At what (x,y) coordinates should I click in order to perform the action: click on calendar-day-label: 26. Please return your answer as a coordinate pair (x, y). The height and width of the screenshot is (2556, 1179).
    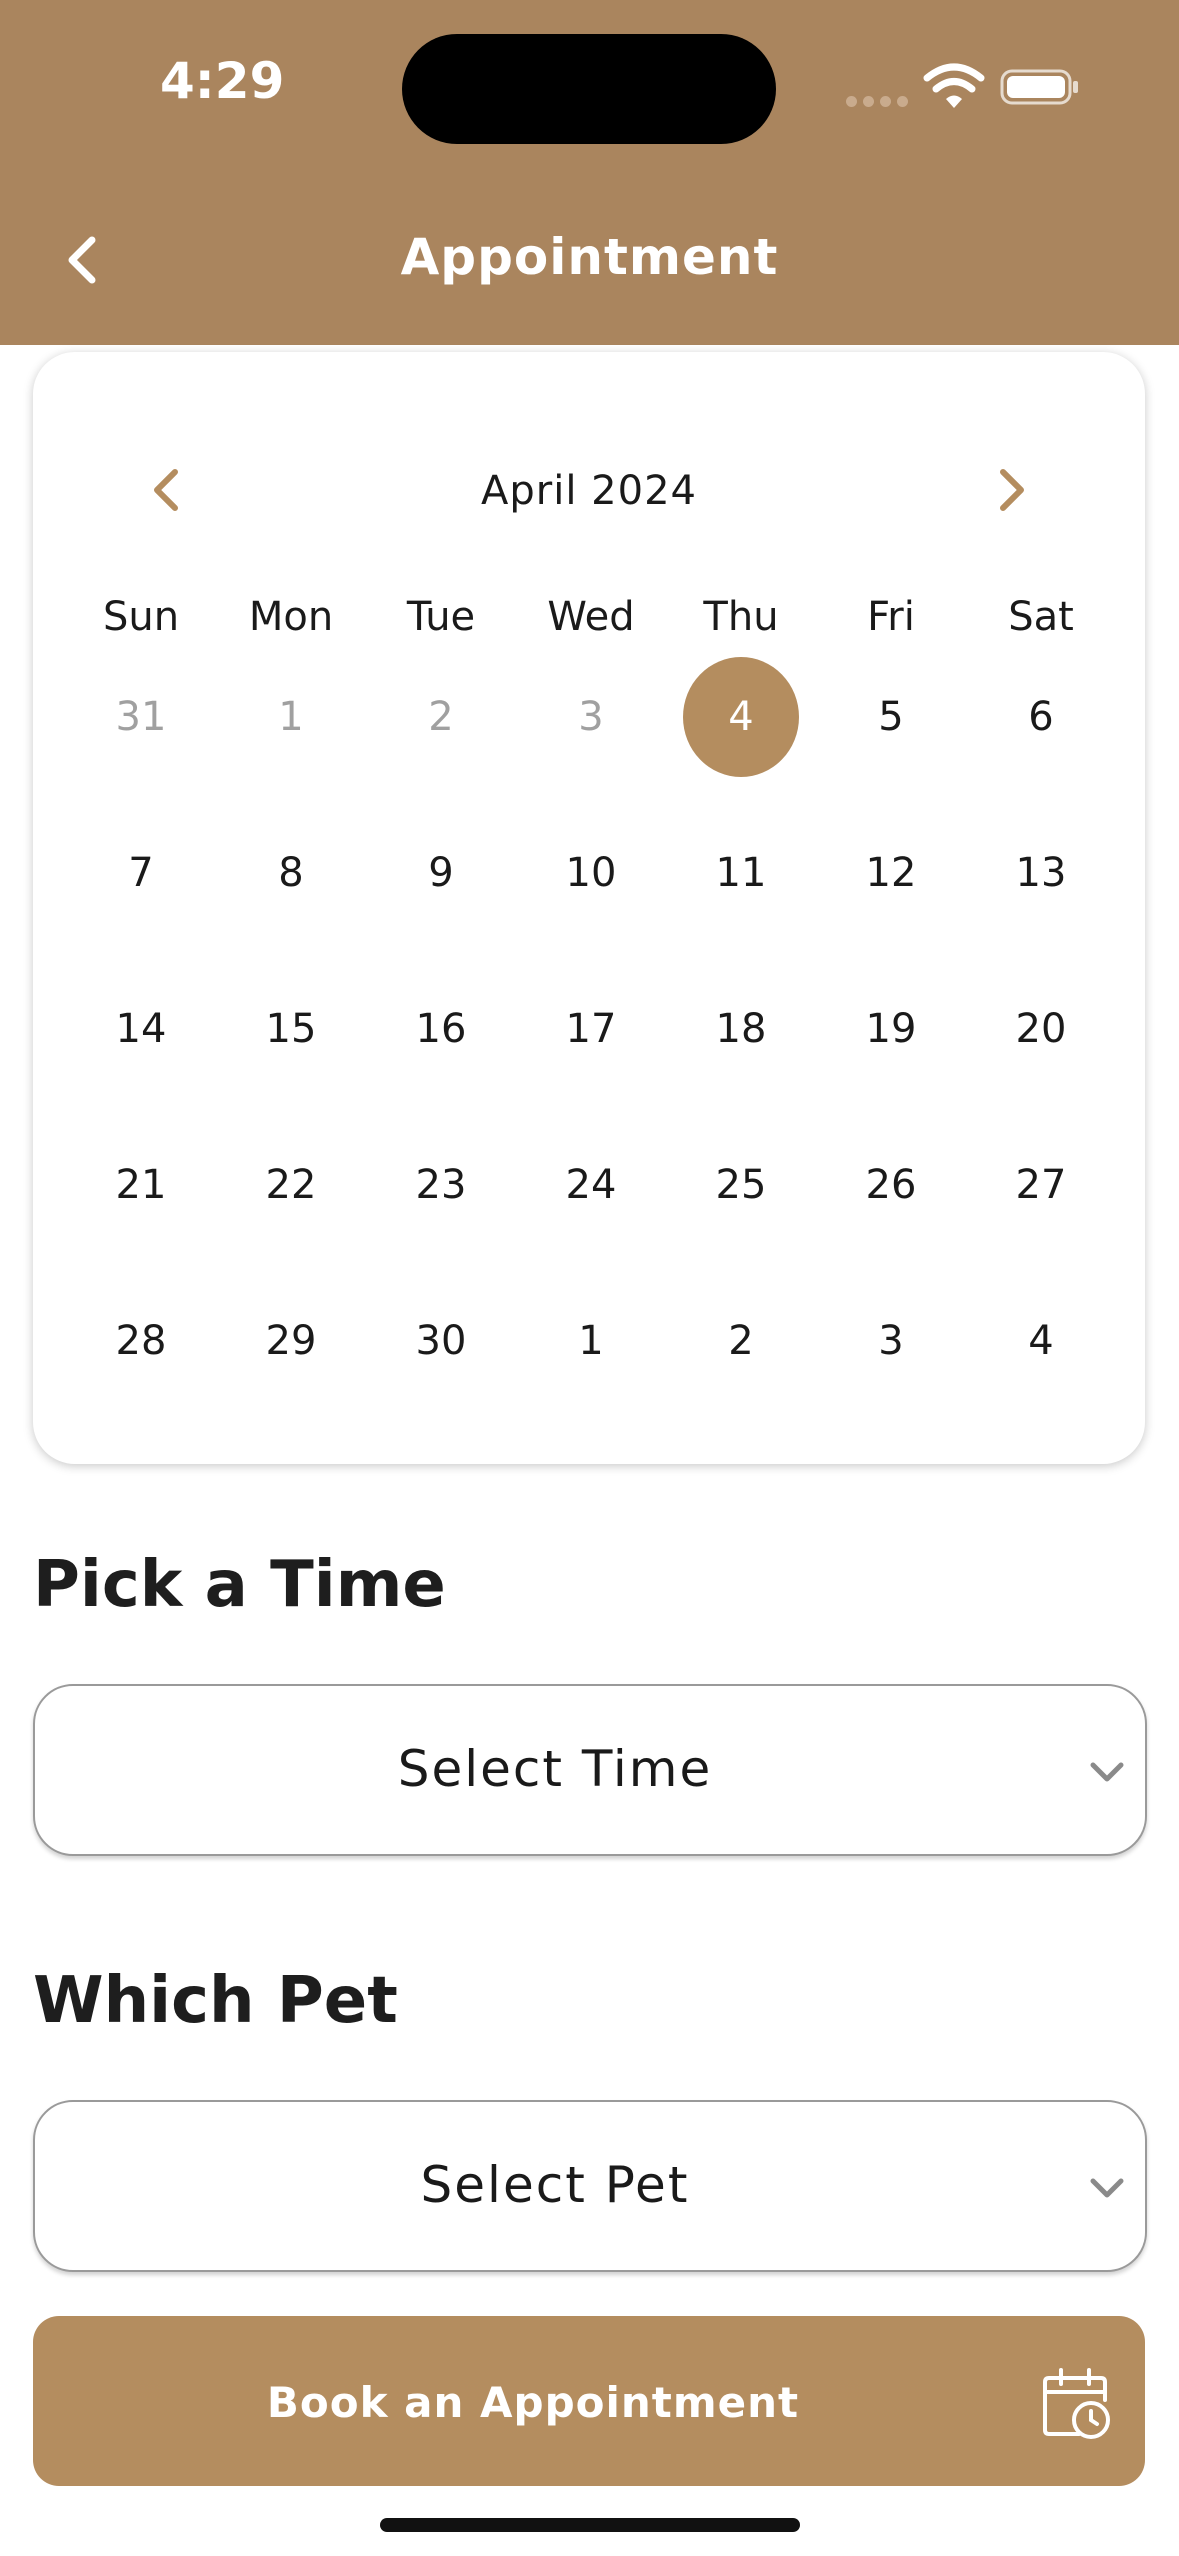
    Looking at the image, I should click on (891, 1185).